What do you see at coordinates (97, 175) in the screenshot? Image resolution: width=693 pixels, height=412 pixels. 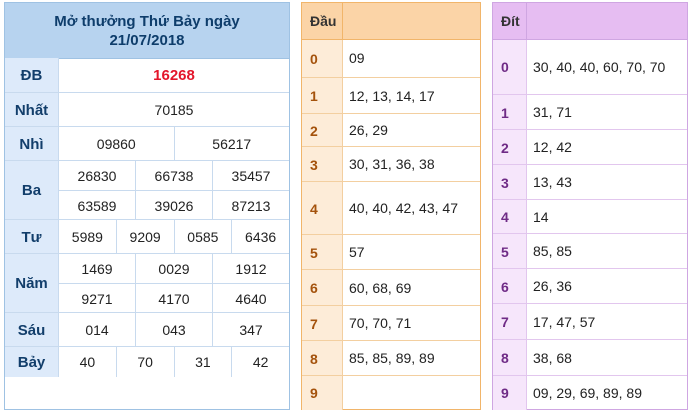 I see `prize-number: 26830` at bounding box center [97, 175].